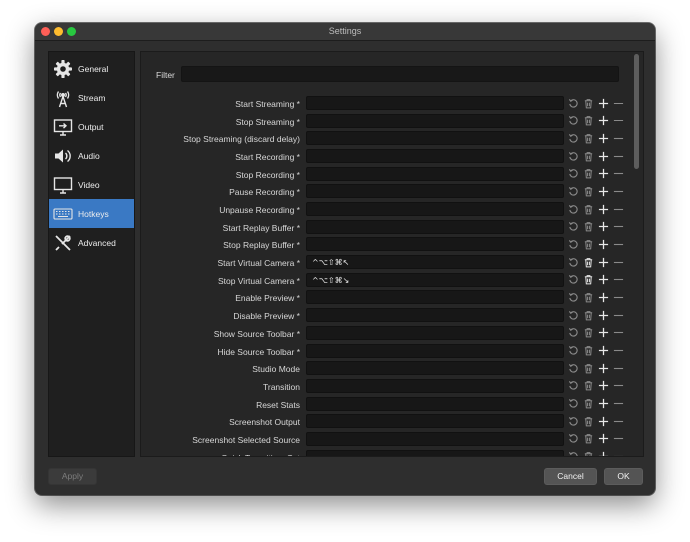 The height and width of the screenshot is (542, 690). What do you see at coordinates (91, 68) in the screenshot?
I see `sidebar-item-general: General` at bounding box center [91, 68].